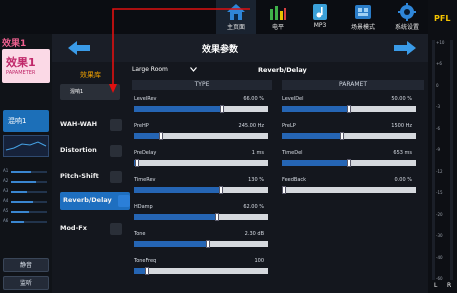  What do you see at coordinates (150, 69) in the screenshot?
I see `room-type-select: Large Room` at bounding box center [150, 69].